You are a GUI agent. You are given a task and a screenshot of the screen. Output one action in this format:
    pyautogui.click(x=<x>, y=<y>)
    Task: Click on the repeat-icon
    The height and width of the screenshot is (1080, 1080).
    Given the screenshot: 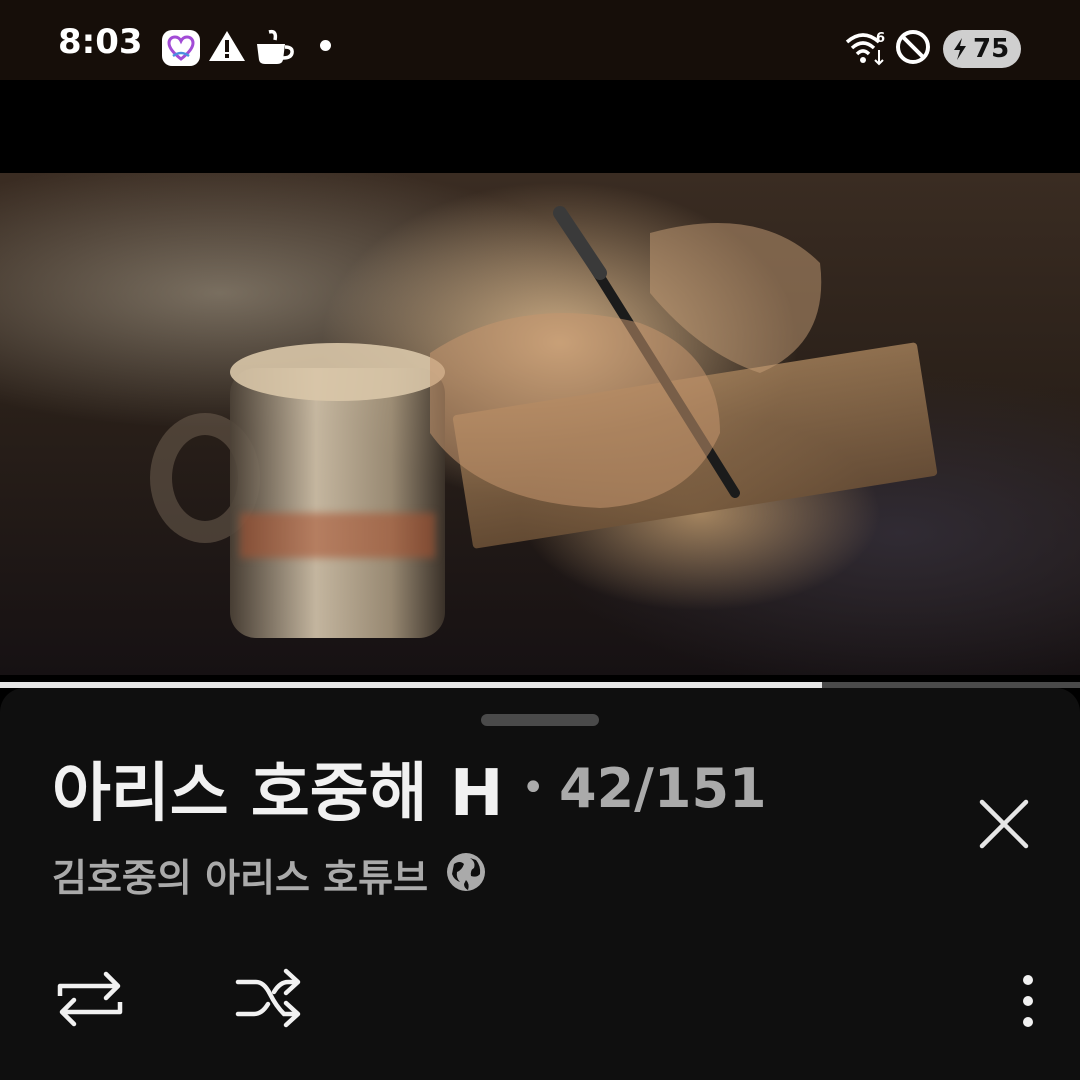 What is the action you would take?
    pyautogui.click(x=90, y=999)
    